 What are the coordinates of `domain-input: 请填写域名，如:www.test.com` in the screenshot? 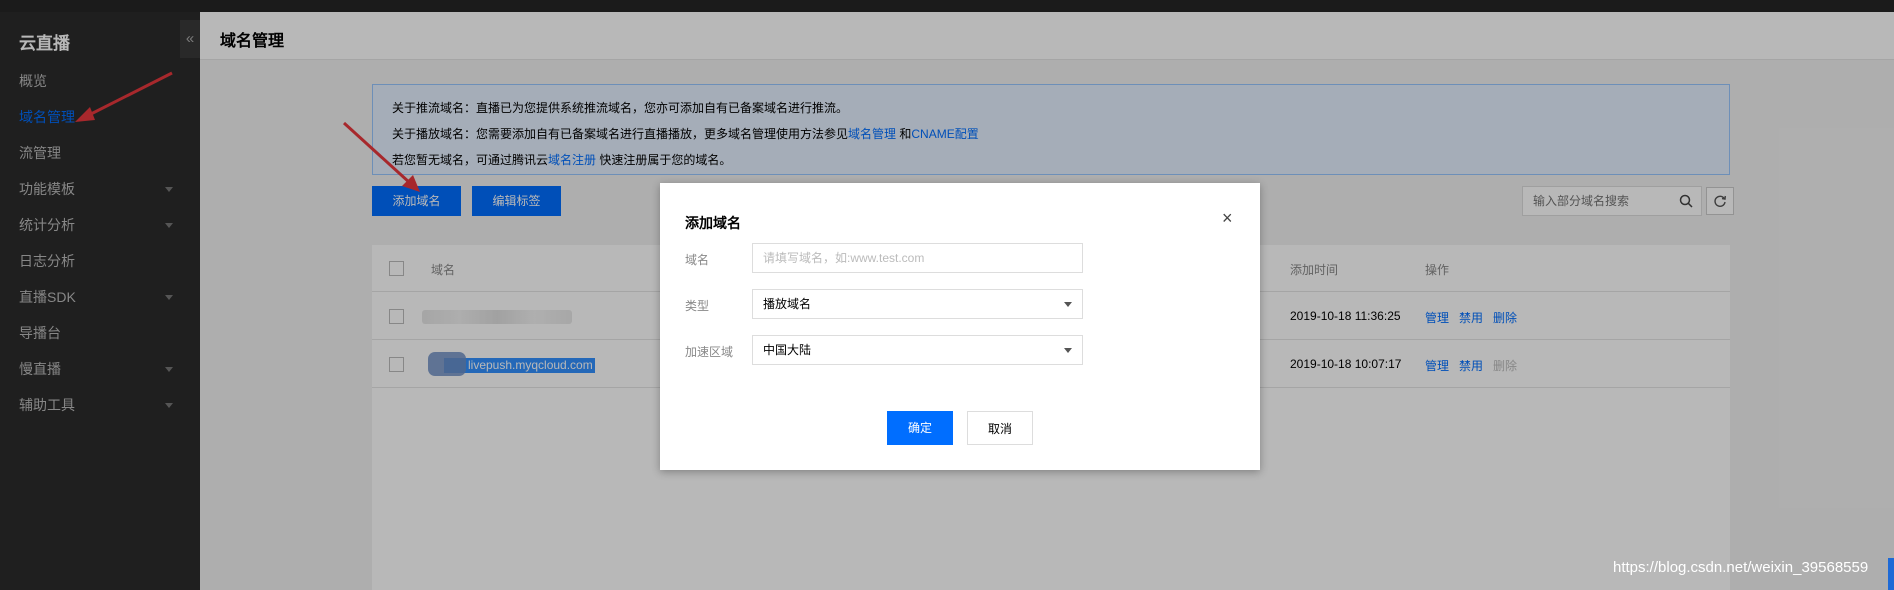 It's located at (917, 258).